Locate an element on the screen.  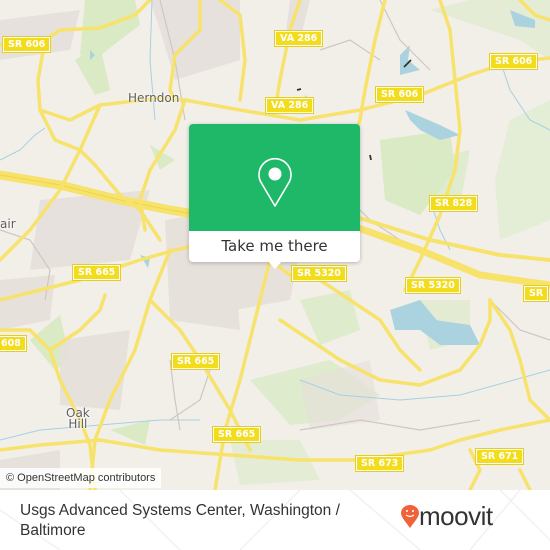
route-shield: SR is located at coordinates (536, 293).